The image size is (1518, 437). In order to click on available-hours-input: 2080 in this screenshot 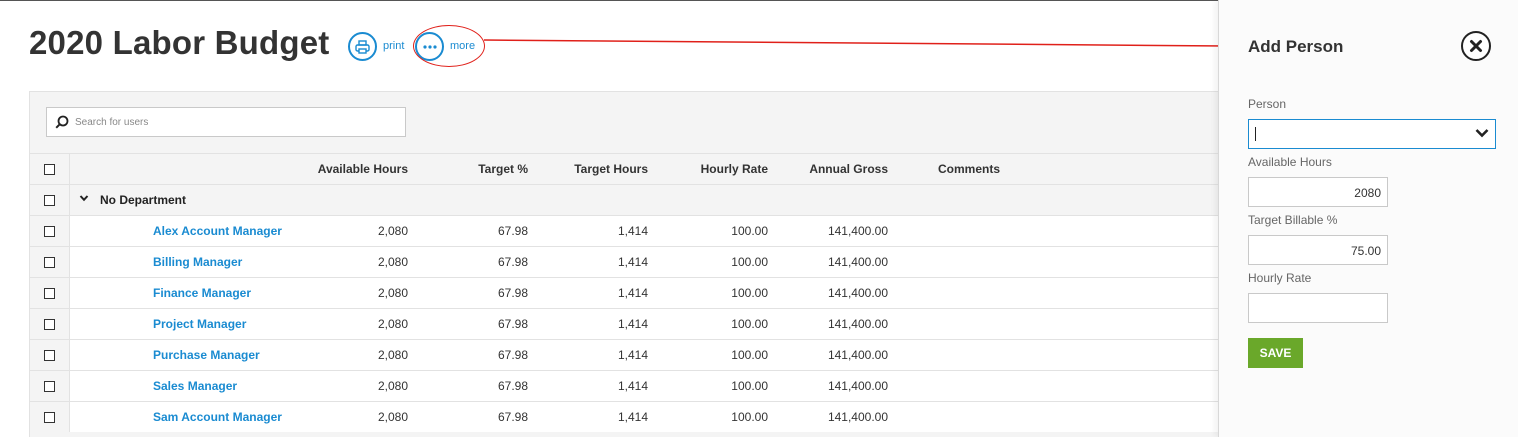, I will do `click(1318, 192)`.